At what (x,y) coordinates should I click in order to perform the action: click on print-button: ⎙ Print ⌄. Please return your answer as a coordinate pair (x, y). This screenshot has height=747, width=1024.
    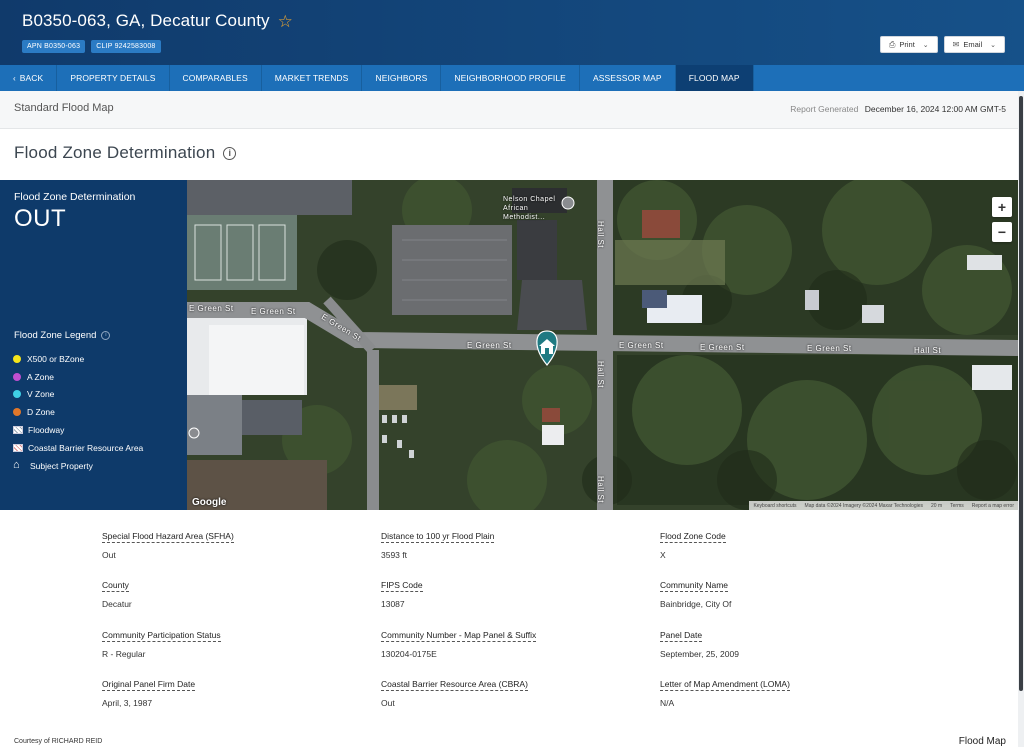
    Looking at the image, I should click on (908, 44).